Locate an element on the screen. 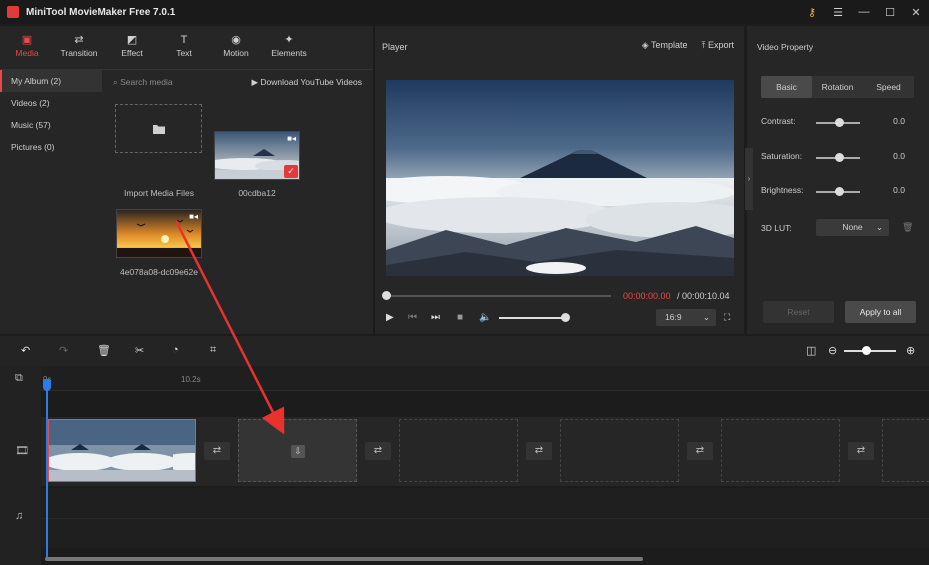 This screenshot has width=929, height=565. media-filename-4e078a08: 4e078a08-dc09e62e is located at coordinates (159, 272).